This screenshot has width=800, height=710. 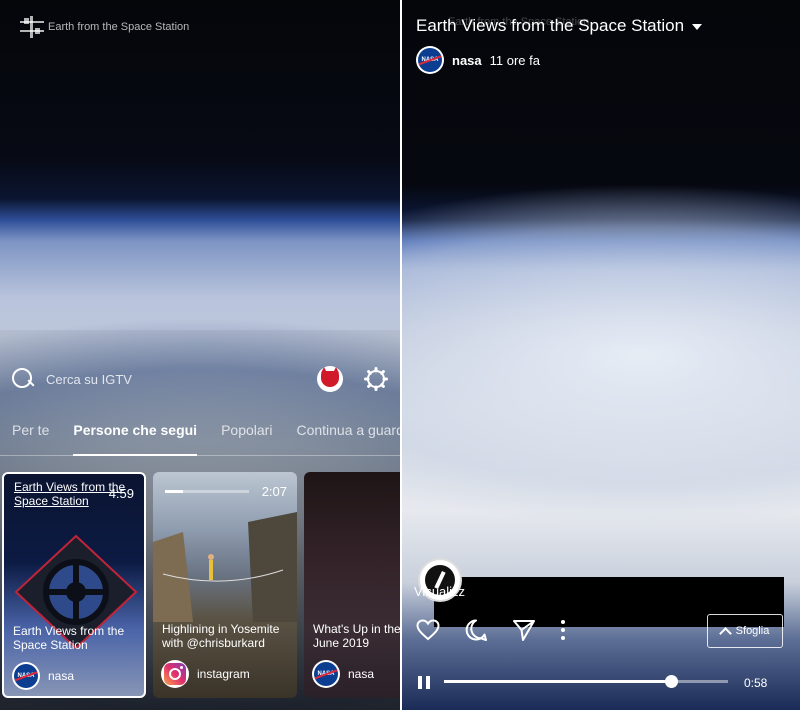 I want to click on video-card-user: instagram, so click(x=205, y=674).